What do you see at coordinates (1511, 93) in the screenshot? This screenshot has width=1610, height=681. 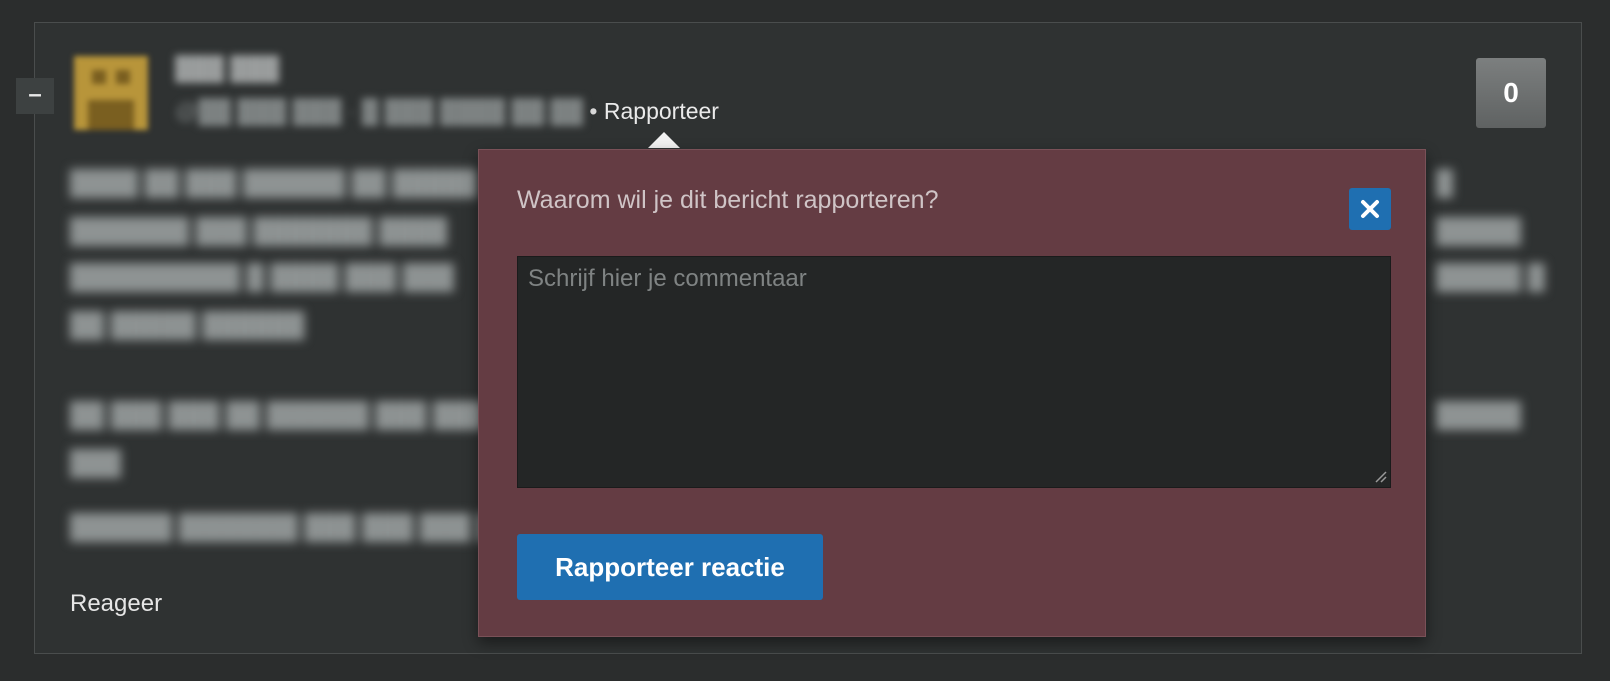 I see `vote-count-button: 0` at bounding box center [1511, 93].